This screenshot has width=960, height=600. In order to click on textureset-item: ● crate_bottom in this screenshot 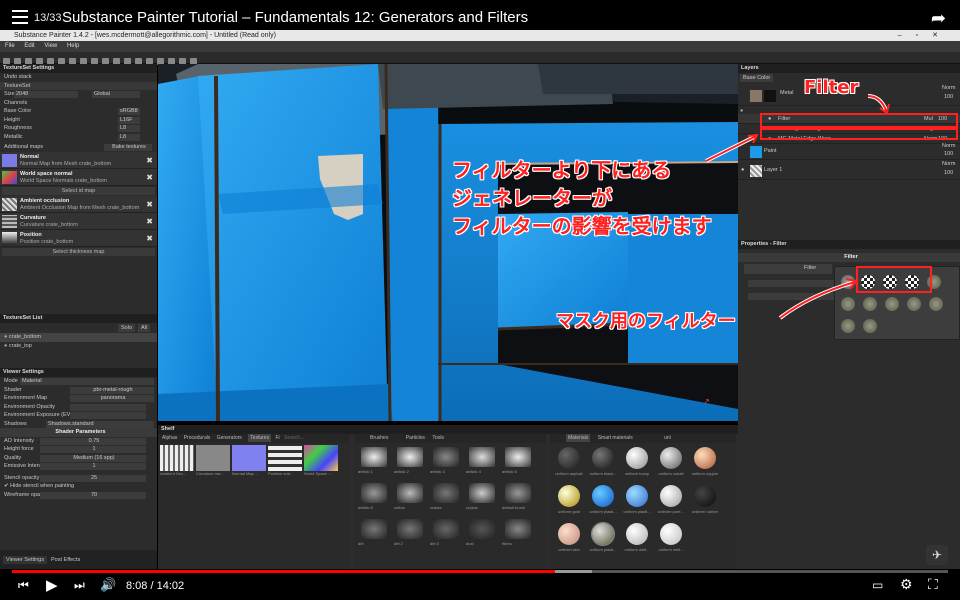, I will do `click(78, 337)`.